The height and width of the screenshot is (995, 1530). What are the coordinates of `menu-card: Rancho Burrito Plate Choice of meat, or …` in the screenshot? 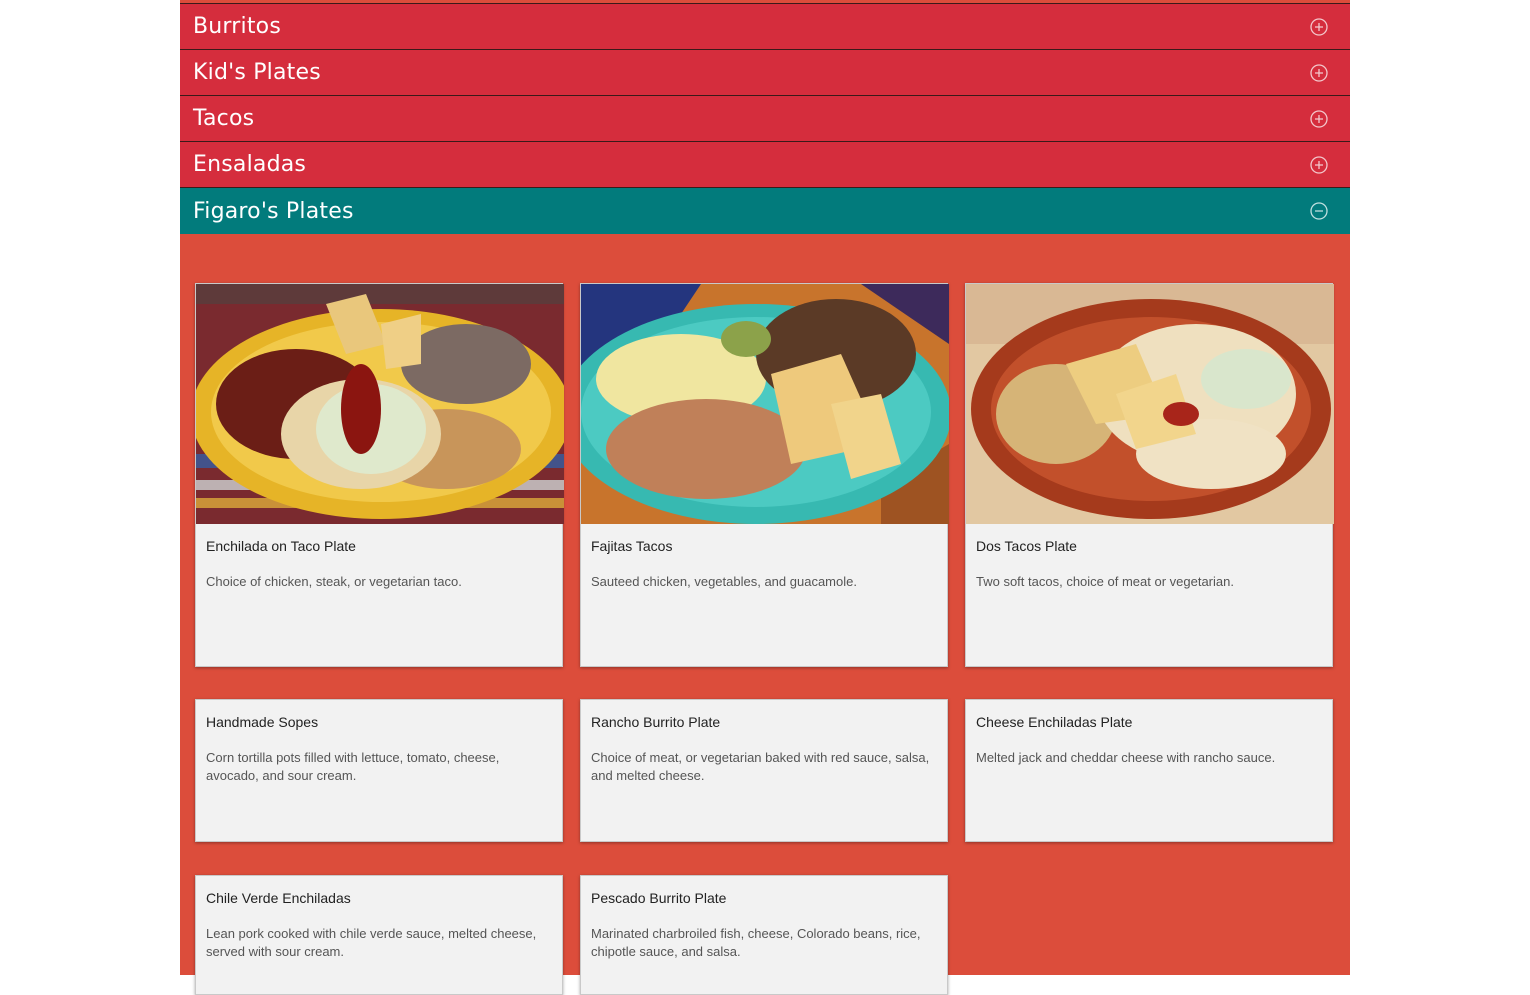 It's located at (764, 770).